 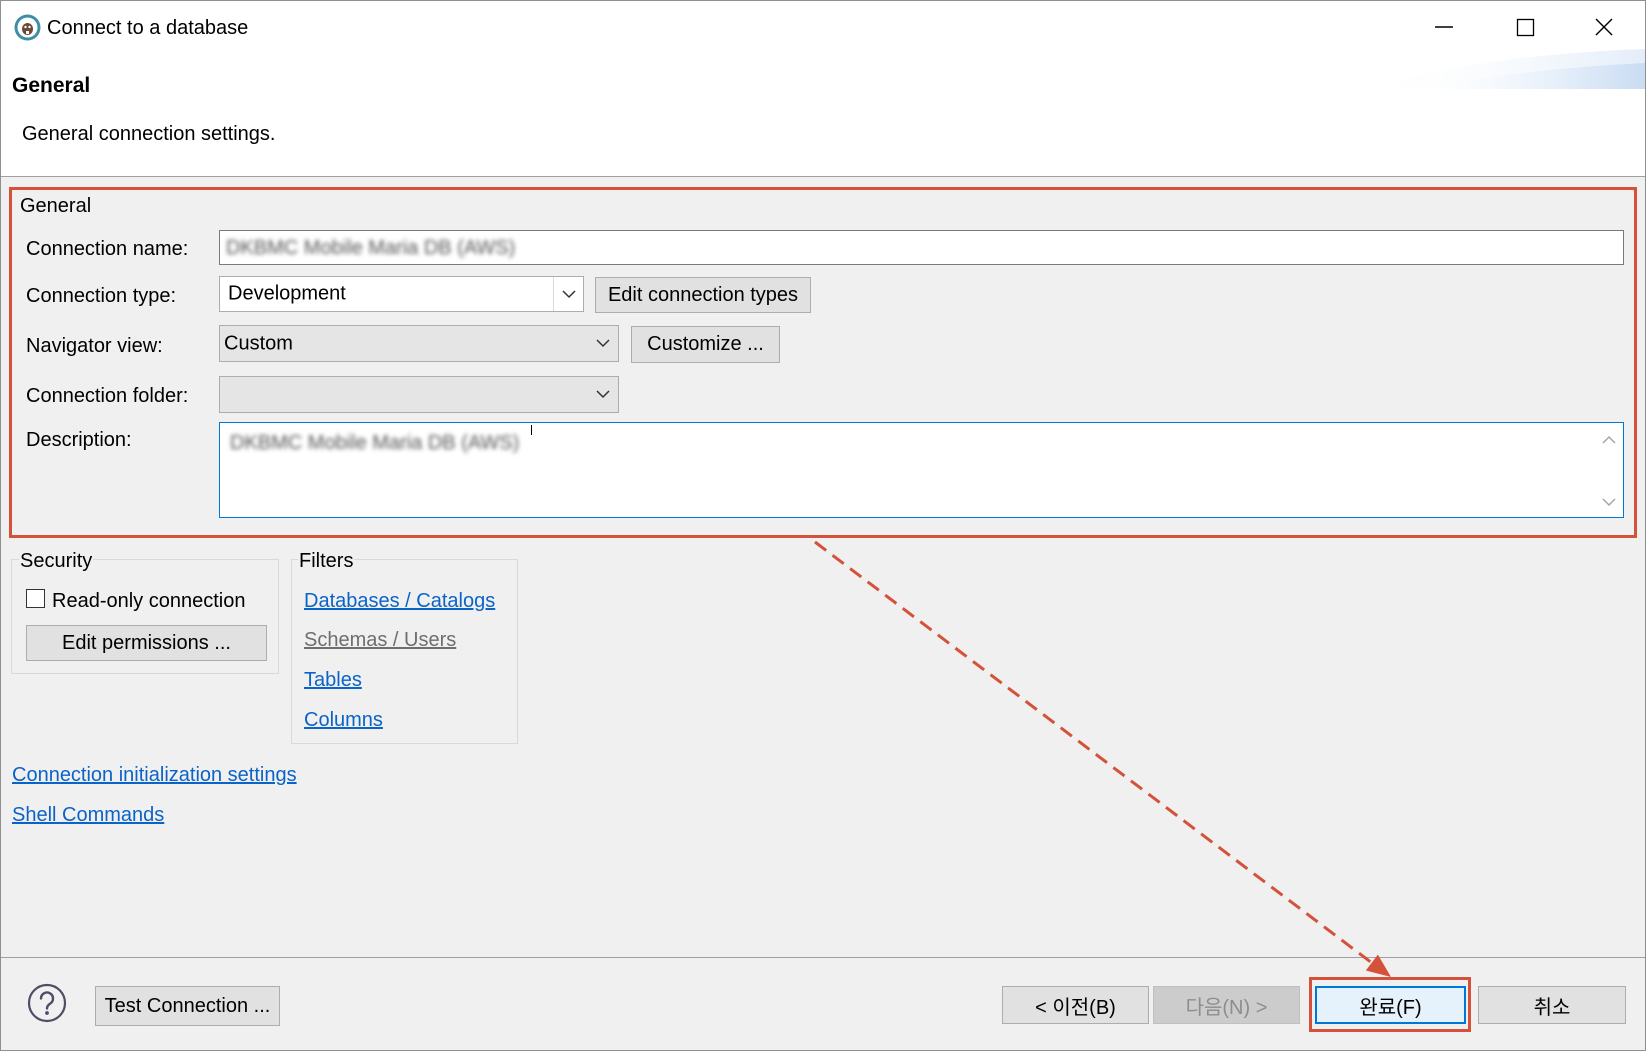 I want to click on close-button, so click(x=1604, y=27).